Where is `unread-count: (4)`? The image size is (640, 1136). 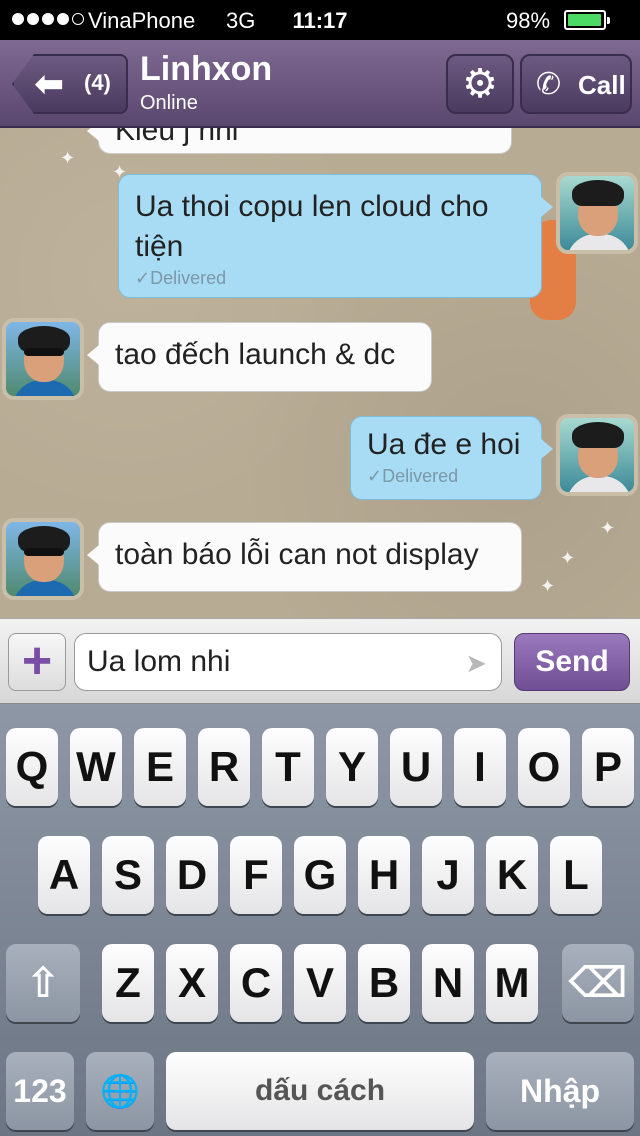
unread-count: (4) is located at coordinates (97, 82).